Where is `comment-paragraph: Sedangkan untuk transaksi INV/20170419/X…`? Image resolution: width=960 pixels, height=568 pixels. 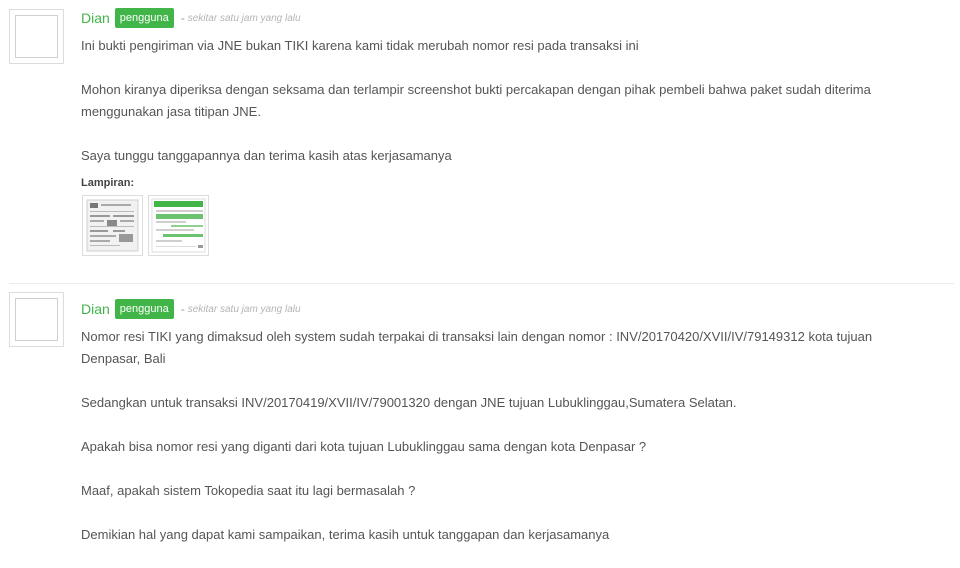 comment-paragraph: Sedangkan untuk transaksi INV/20170419/X… is located at coordinates (409, 402).